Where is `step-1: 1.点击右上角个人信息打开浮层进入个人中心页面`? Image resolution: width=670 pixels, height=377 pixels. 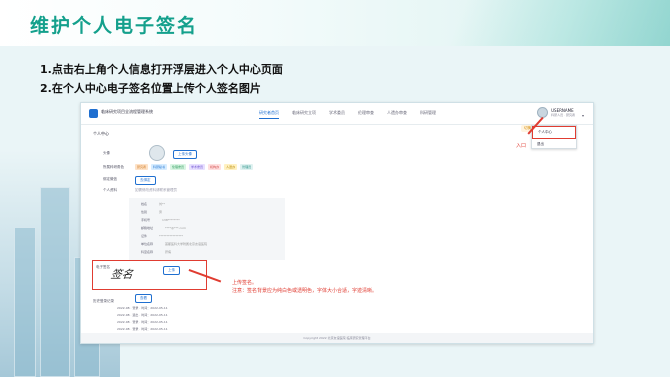
step-1: 1.点击右上角个人信息打开浮层进入个人中心页面 is located at coordinates (161, 69).